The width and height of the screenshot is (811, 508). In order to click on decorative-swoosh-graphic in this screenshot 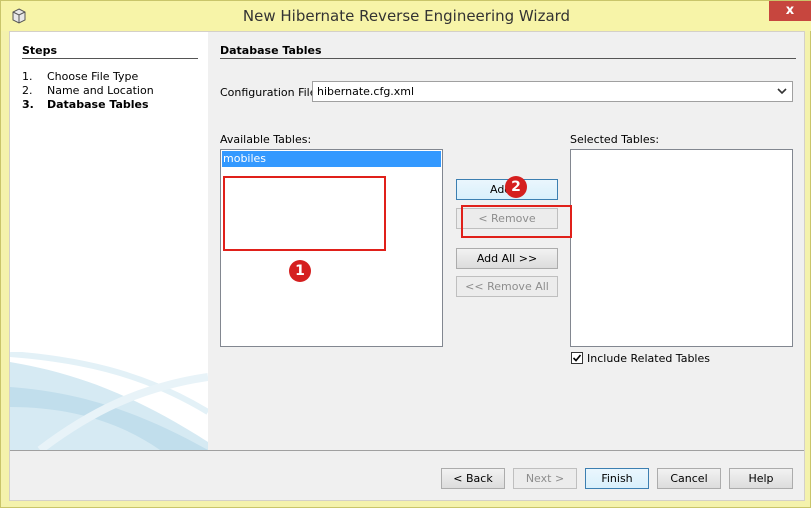, I will do `click(109, 401)`.